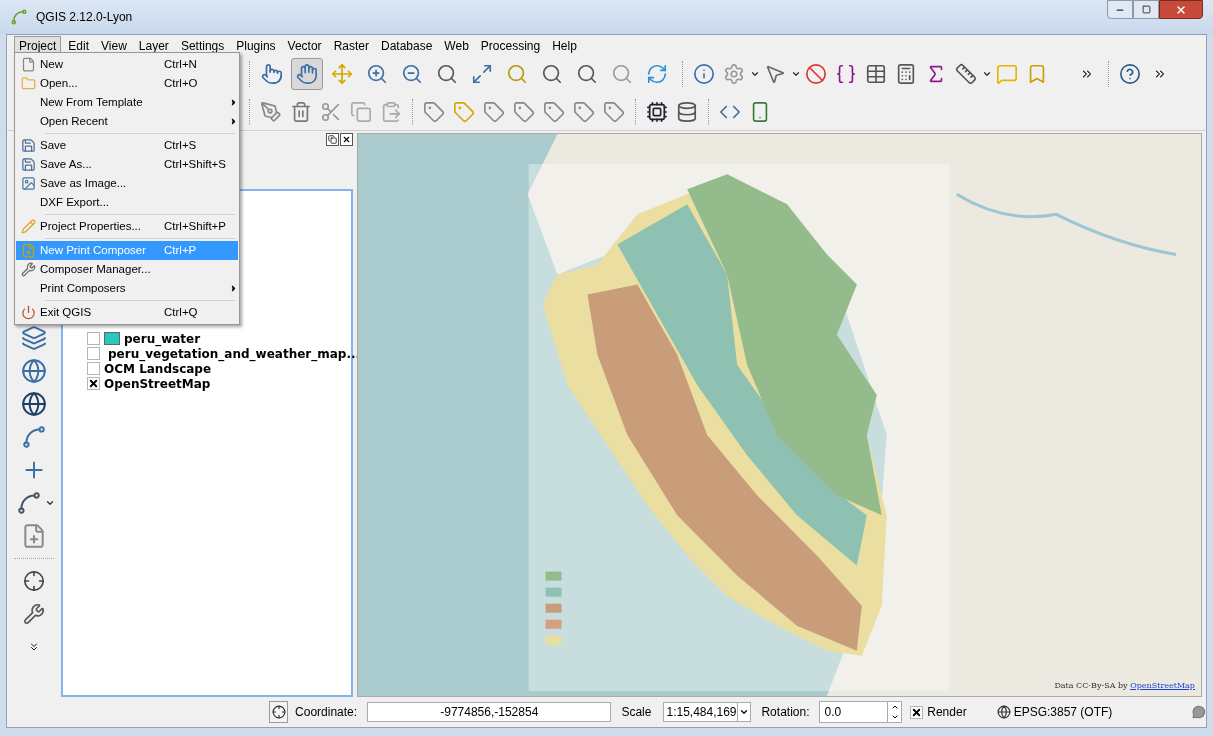 The width and height of the screenshot is (1213, 736). Describe the element at coordinates (482, 74) in the screenshot. I see `expand-arrows-icon` at that location.